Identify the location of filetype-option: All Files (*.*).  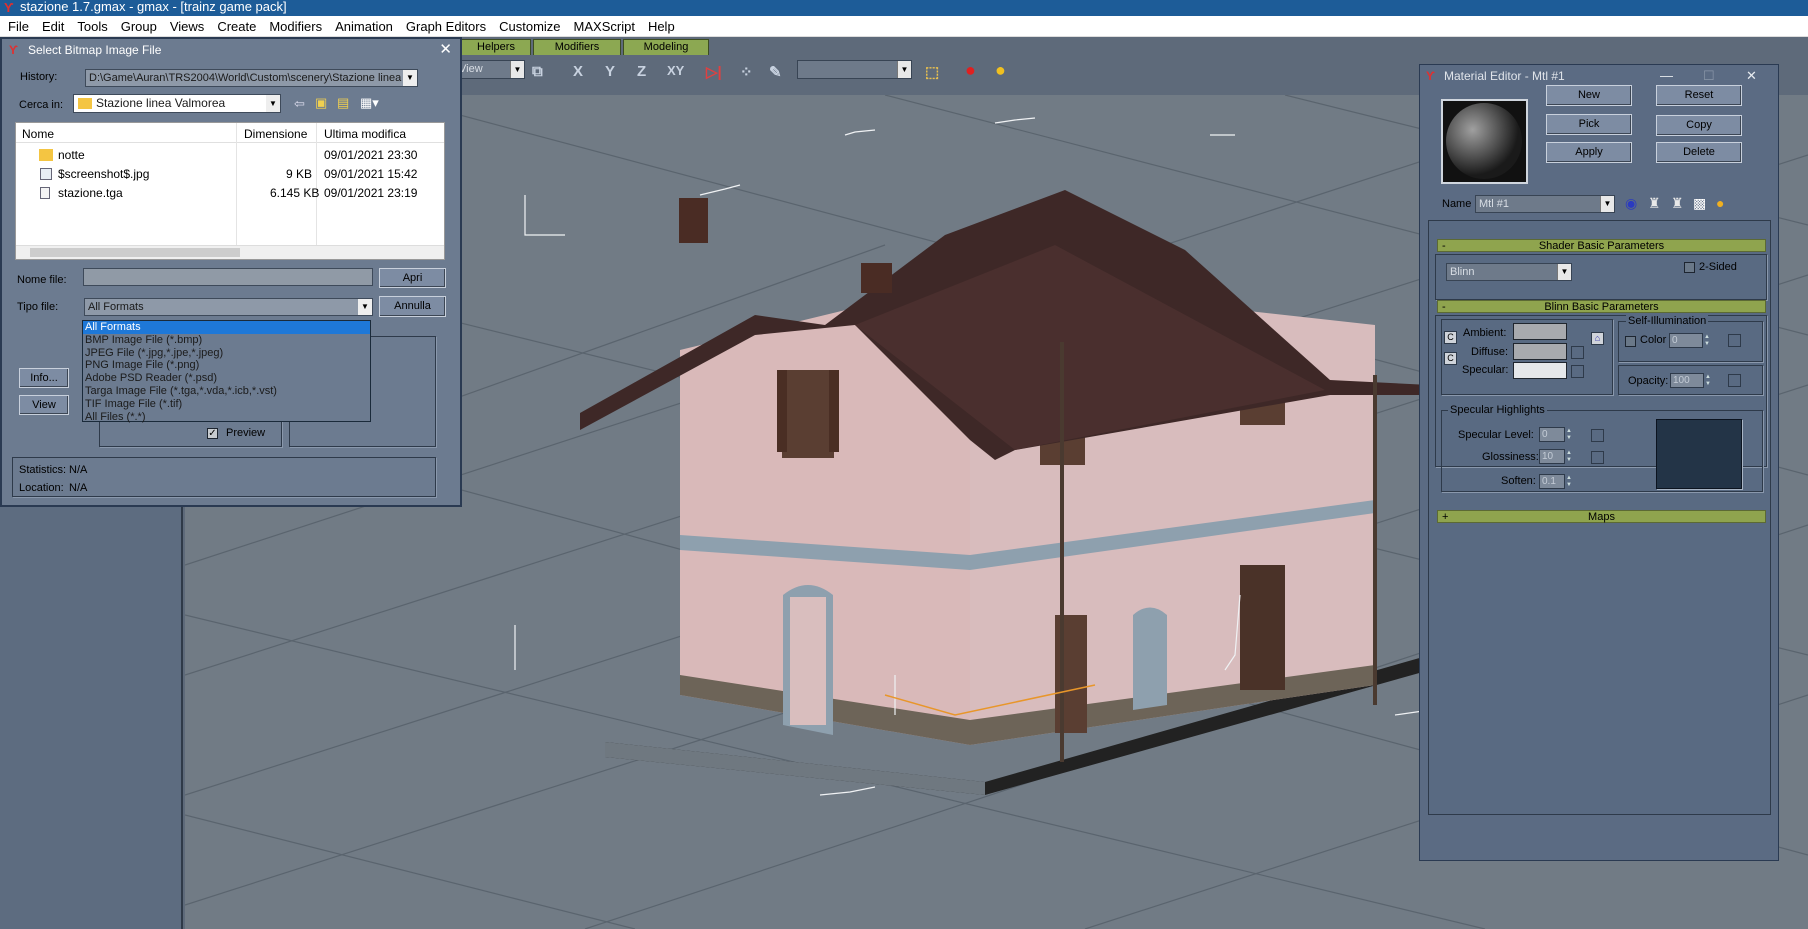
(226, 417).